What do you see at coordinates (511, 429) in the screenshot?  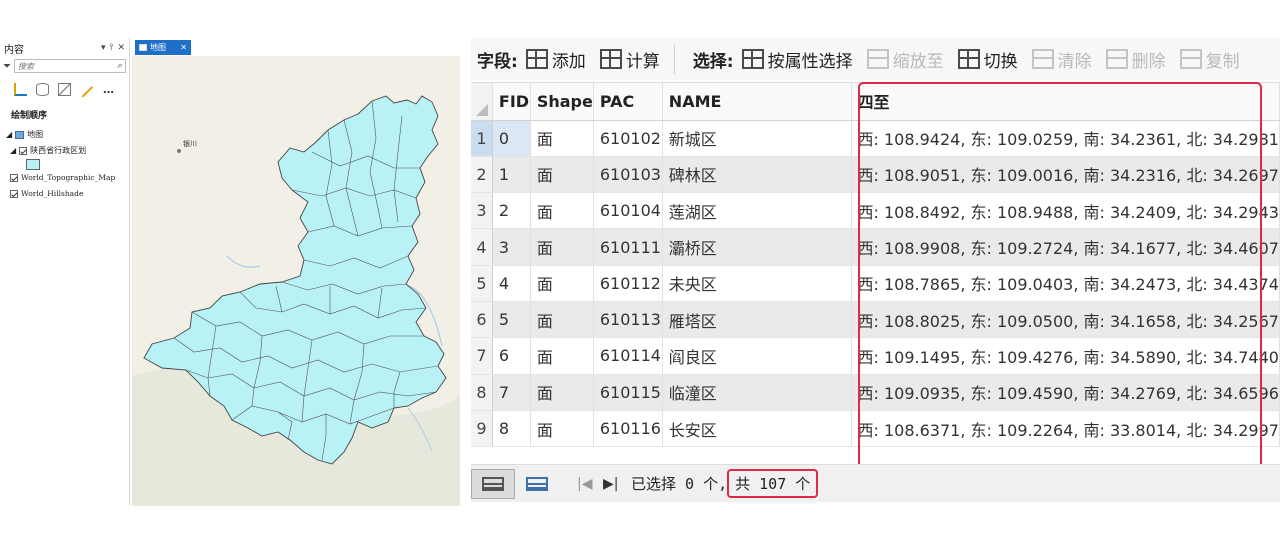 I see `cell-fid: 8` at bounding box center [511, 429].